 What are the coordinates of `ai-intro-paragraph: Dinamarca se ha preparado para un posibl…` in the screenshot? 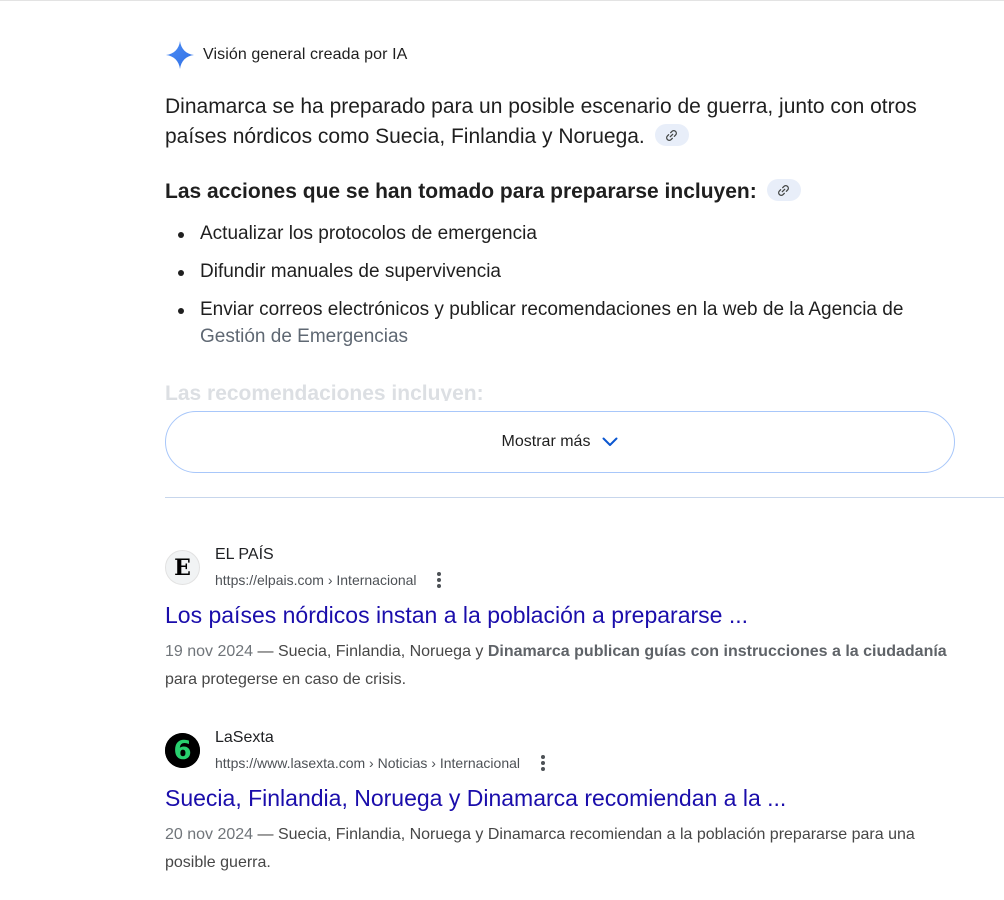 It's located at (545, 122).